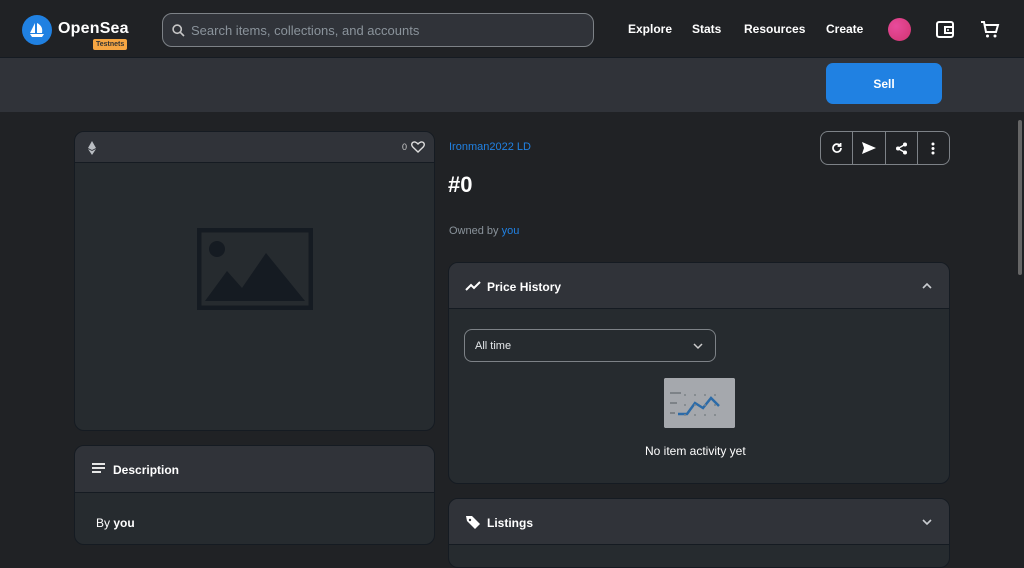  Describe the element at coordinates (844, 29) in the screenshot. I see `nav-create: Create` at that location.